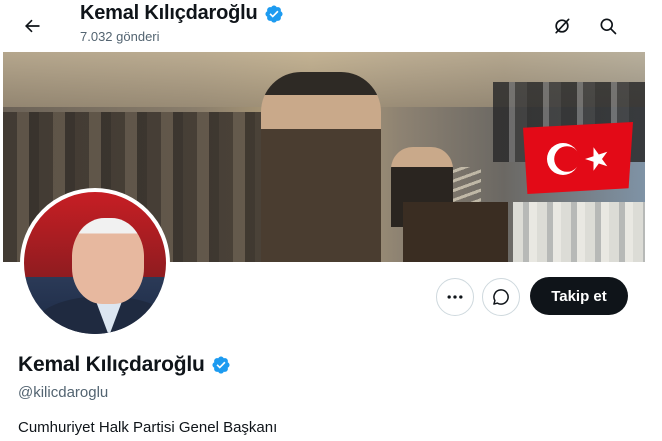  Describe the element at coordinates (579, 296) in the screenshot. I see `follow-button: Takip et` at that location.